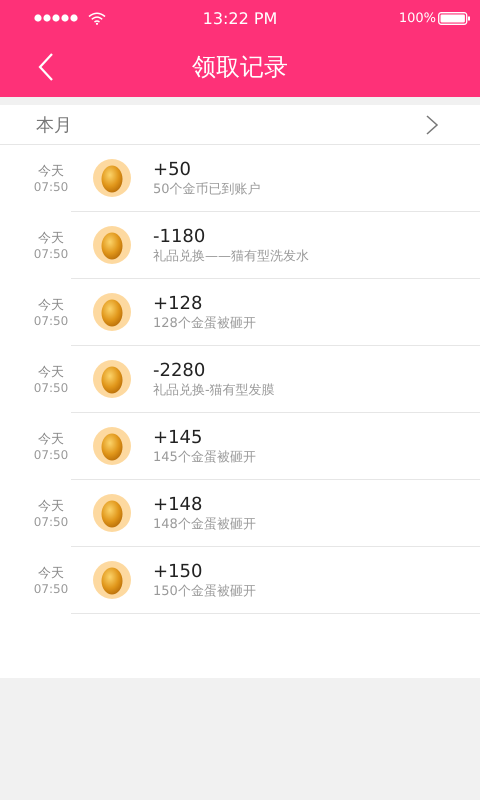 The width and height of the screenshot is (480, 800). I want to click on record-amount: +128, so click(178, 303).